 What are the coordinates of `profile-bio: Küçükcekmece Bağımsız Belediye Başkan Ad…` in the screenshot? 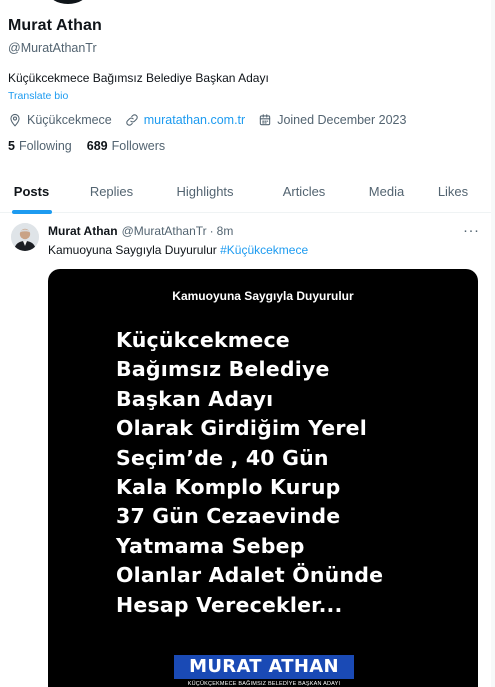 It's located at (138, 78).